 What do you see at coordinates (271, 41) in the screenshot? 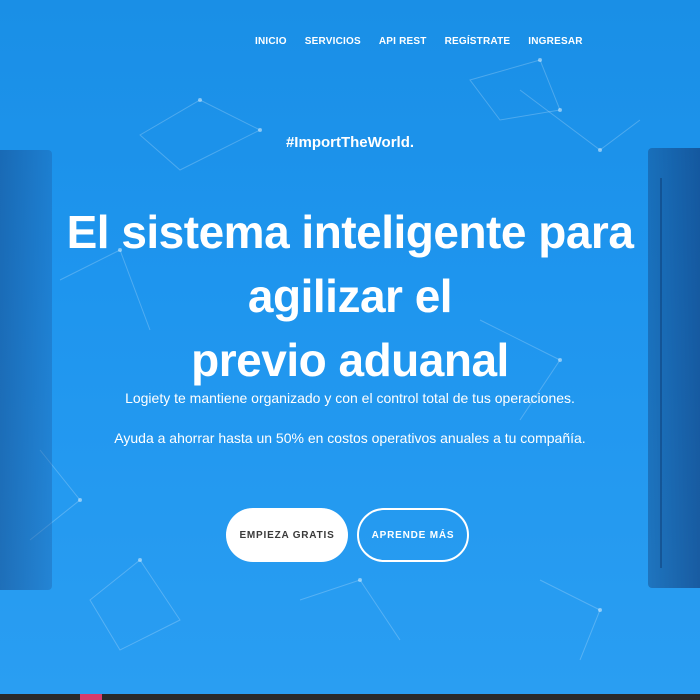
I see `nav-link-inicio: INICIO` at bounding box center [271, 41].